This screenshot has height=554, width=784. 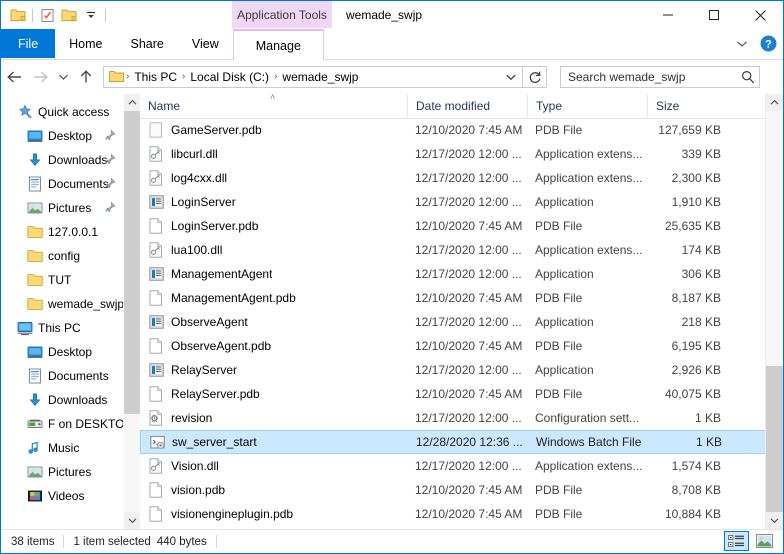 I want to click on customize-dropdown-icon, so click(x=91, y=15).